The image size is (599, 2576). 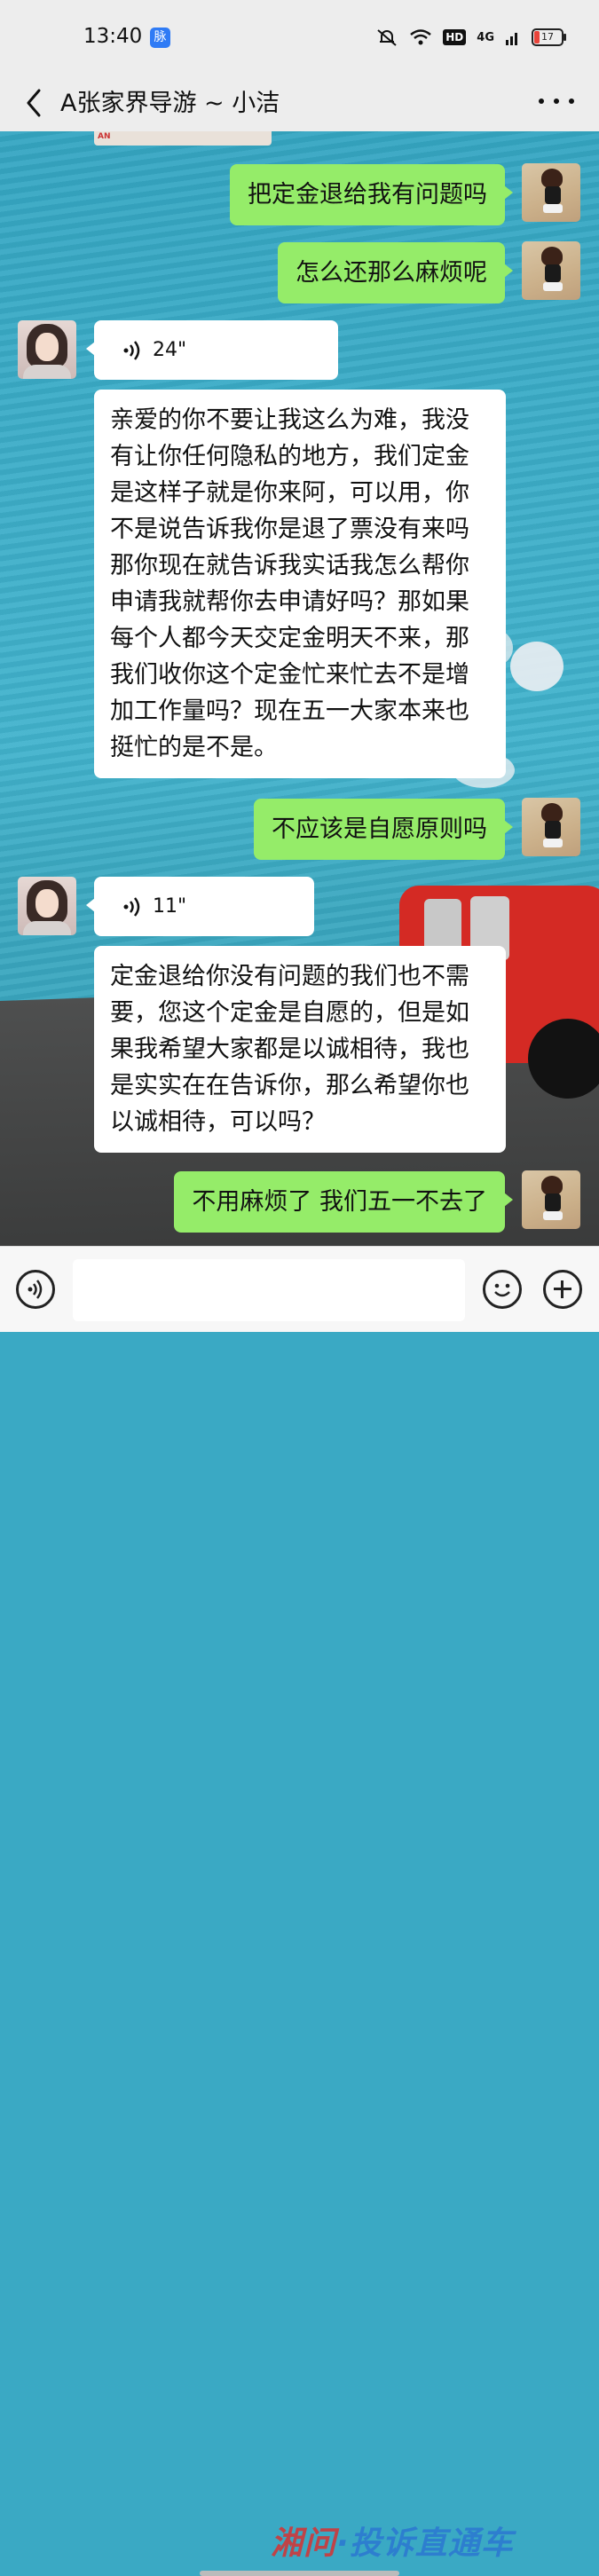 What do you see at coordinates (289, 457) in the screenshot?
I see `message-line: 有让你任何隐私的地方，我们定金` at bounding box center [289, 457].